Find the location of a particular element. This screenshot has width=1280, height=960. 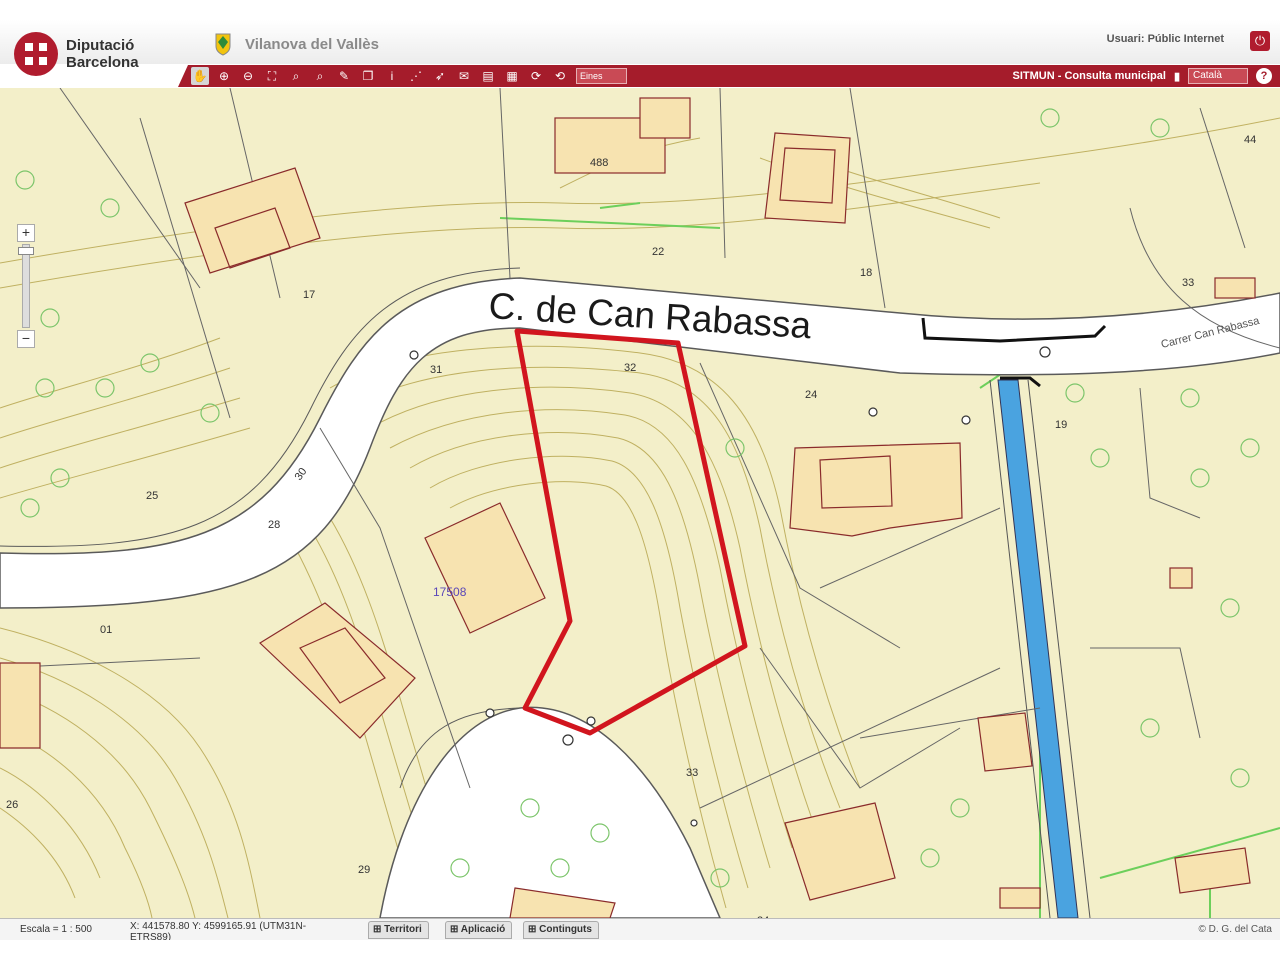

copyright-text: © D. G. del Cata is located at coordinates (1235, 929).